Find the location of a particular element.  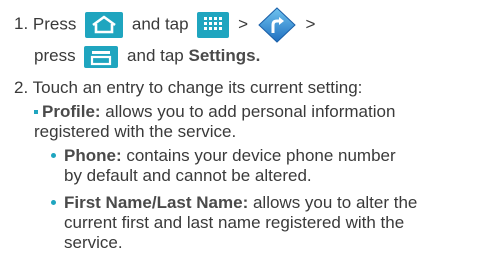

name-text-3: service. is located at coordinates (93, 242).